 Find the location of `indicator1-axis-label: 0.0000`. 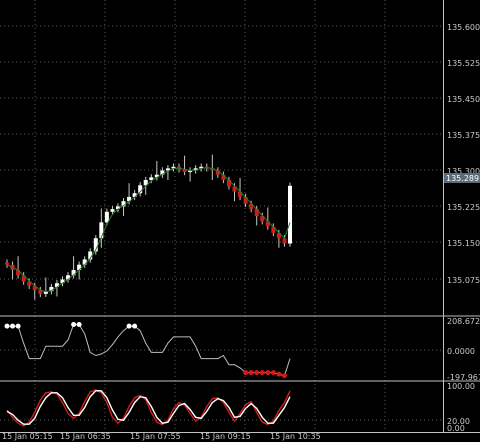

indicator1-axis-label: 0.0000 is located at coordinates (461, 351).